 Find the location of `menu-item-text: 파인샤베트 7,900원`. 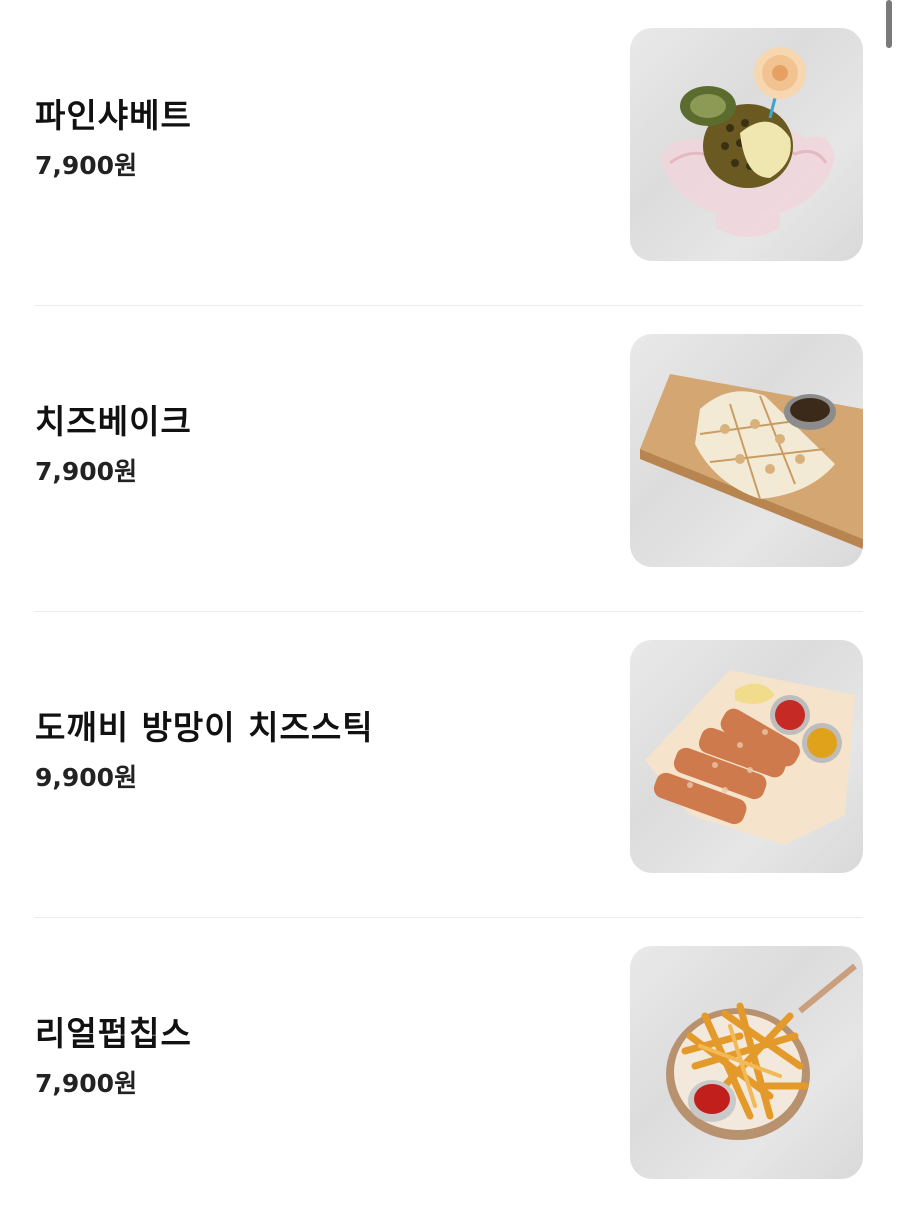

menu-item-text: 파인샤베트 7,900원 is located at coordinates (113, 139).